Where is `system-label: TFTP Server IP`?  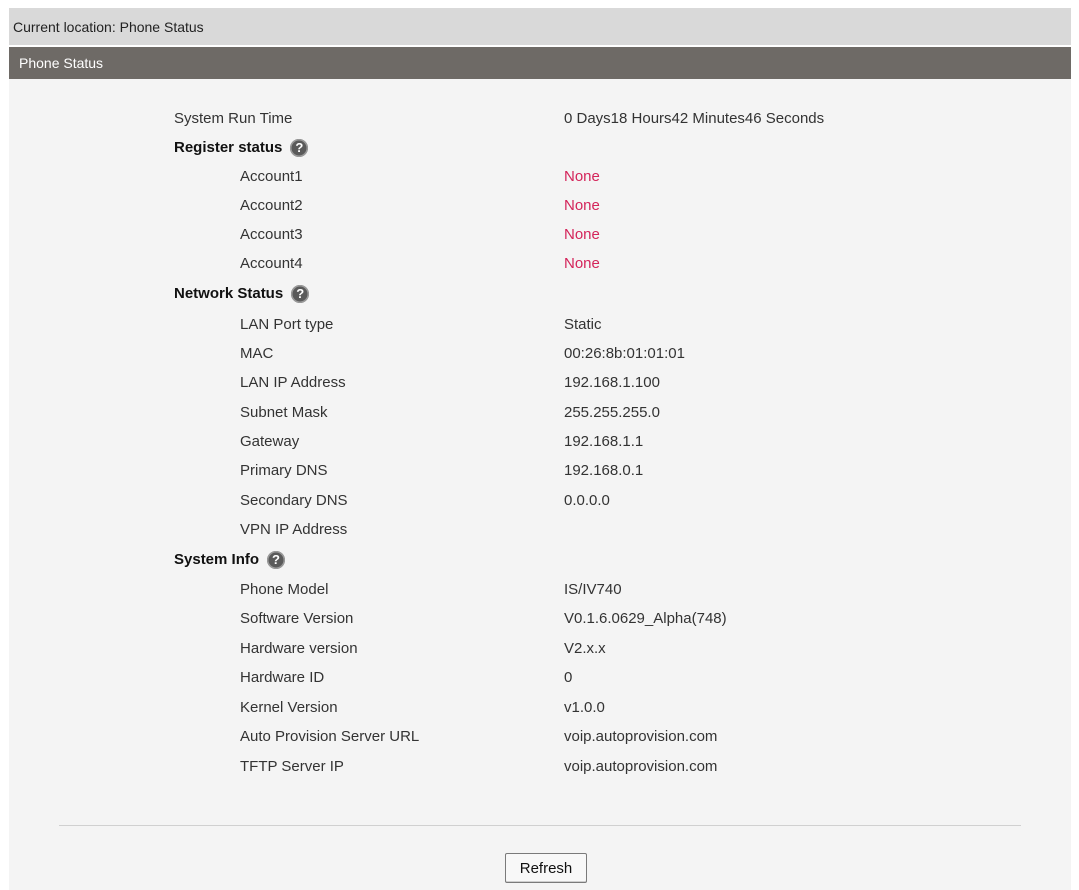
system-label: TFTP Server IP is located at coordinates (292, 766).